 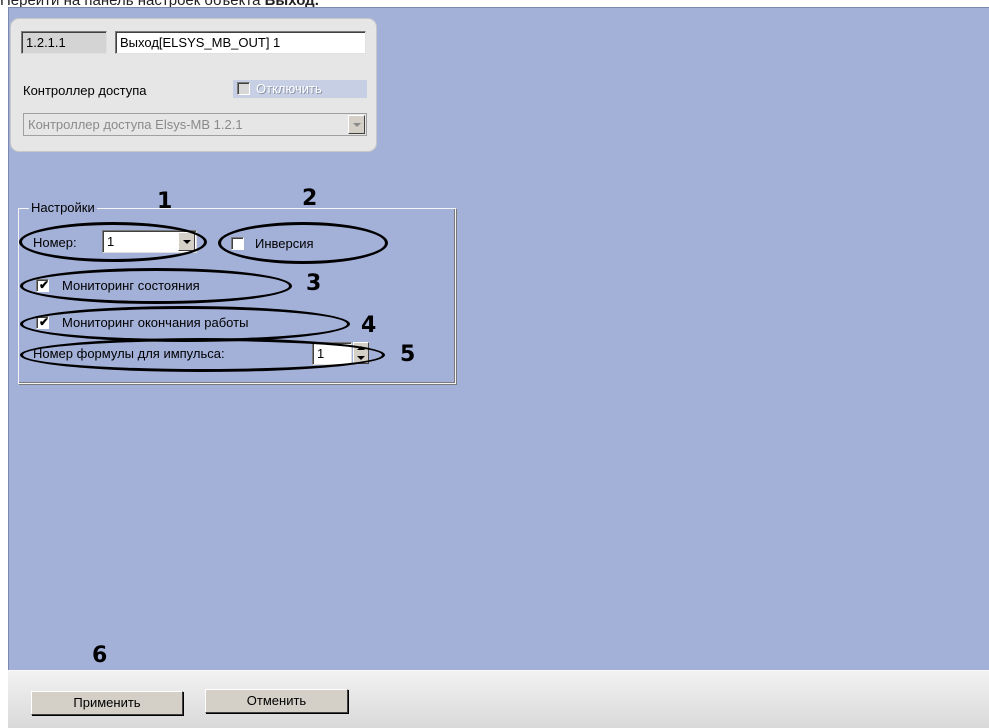 I want to click on callout-number-1: 1, so click(x=165, y=201).